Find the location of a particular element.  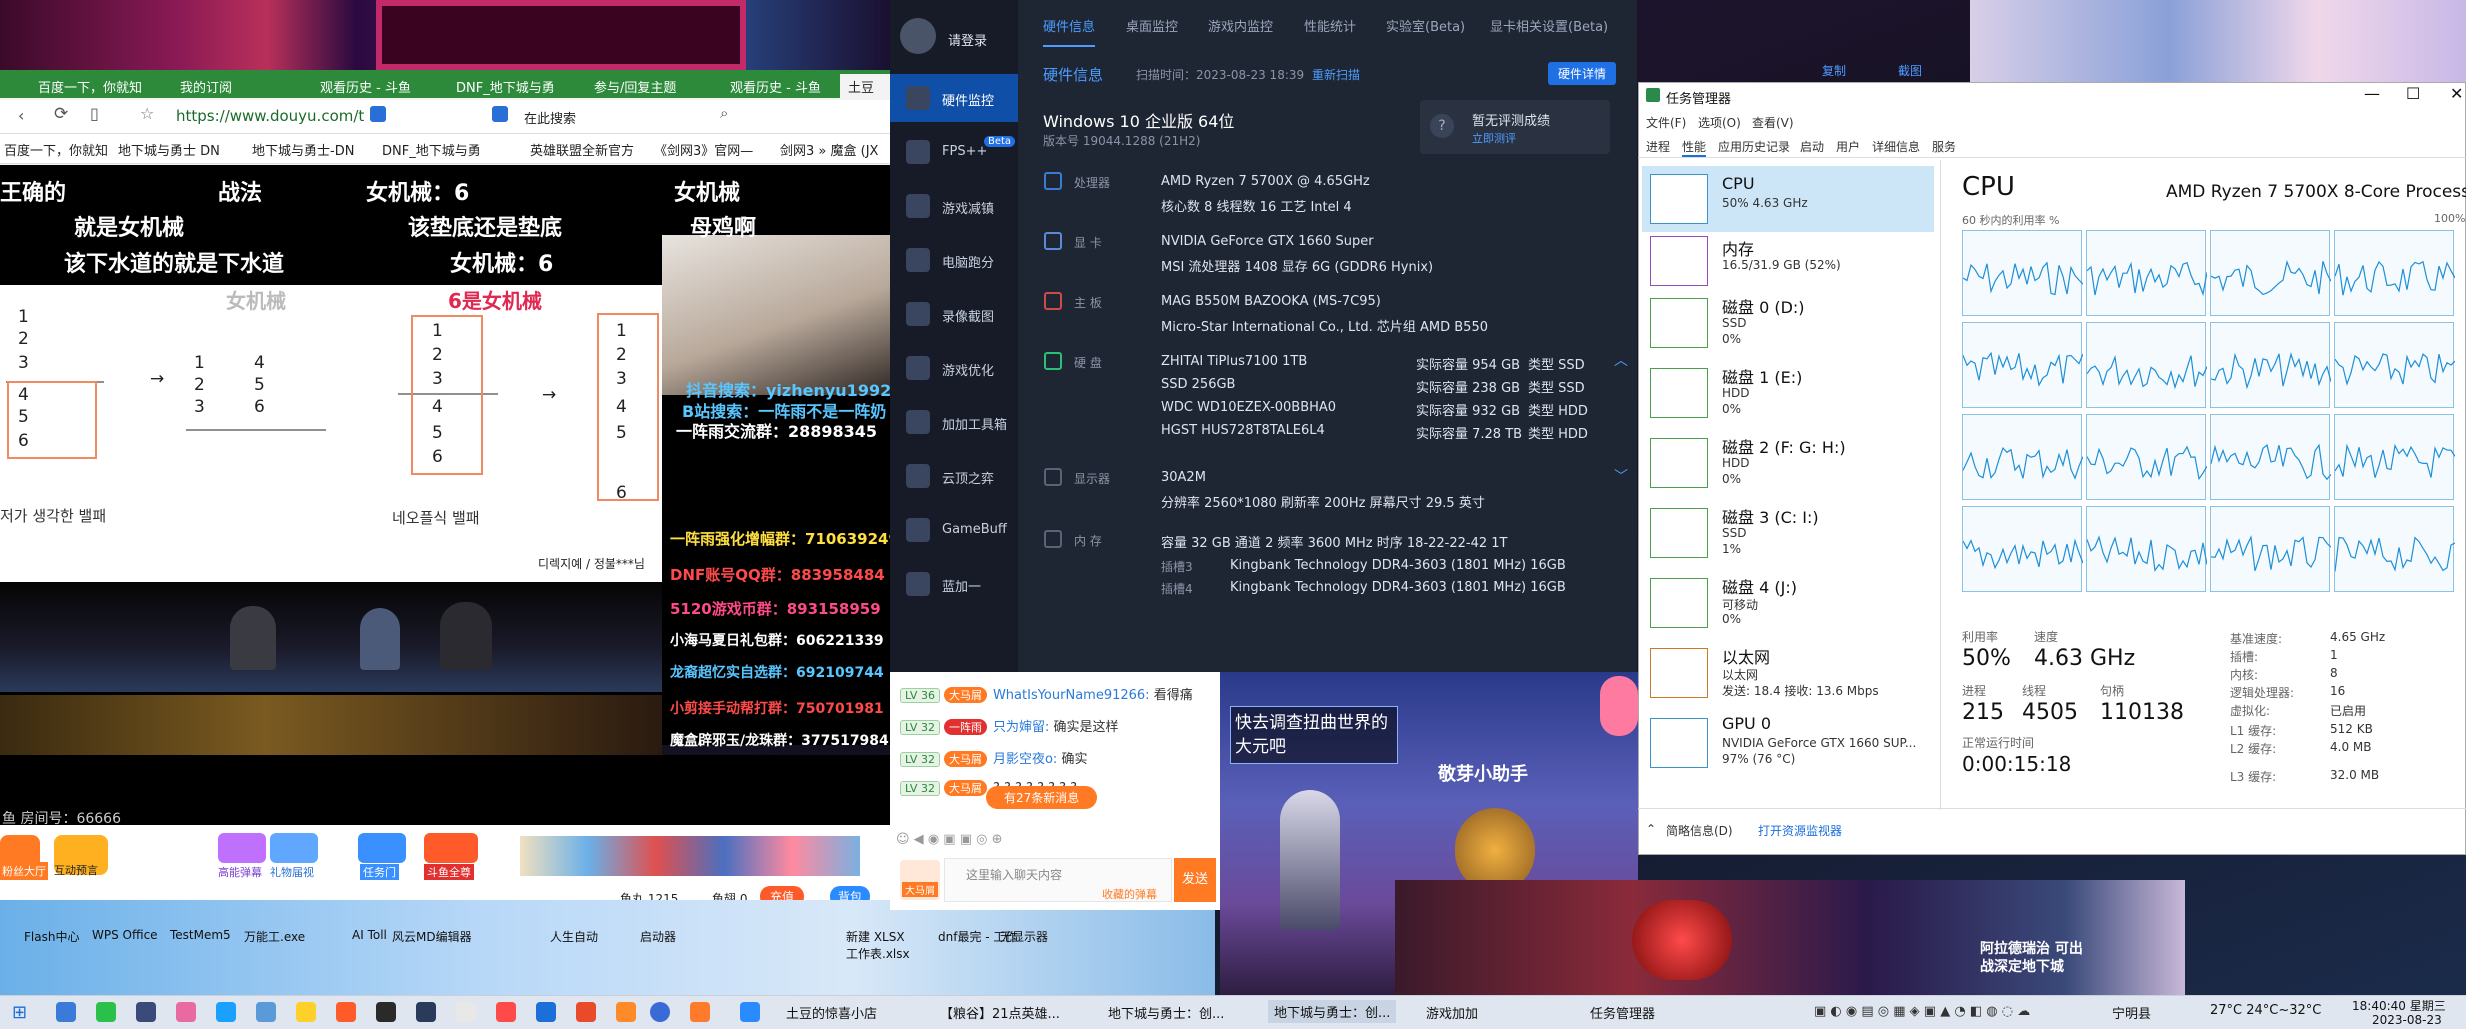

desktop-icon-launcher: 启动器 is located at coordinates (658, 936).